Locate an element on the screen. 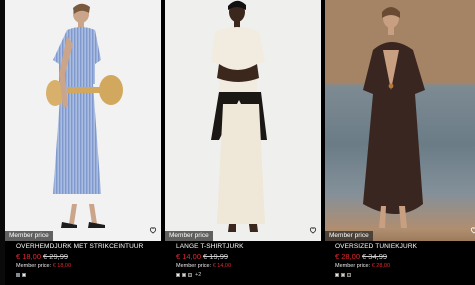  color-swatches: +2 is located at coordinates (248, 274).